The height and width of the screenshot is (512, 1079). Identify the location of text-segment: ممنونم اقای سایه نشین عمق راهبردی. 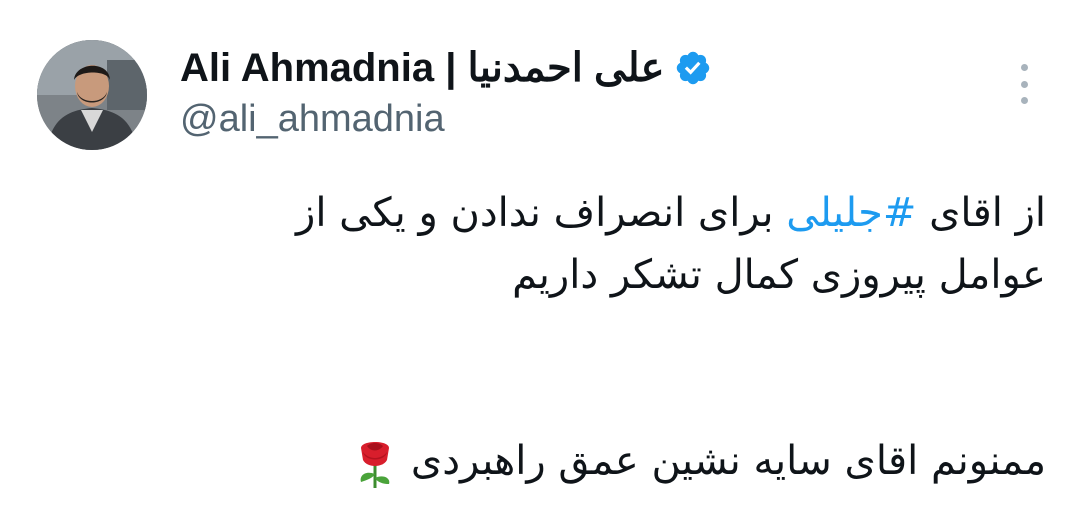
(728, 461).